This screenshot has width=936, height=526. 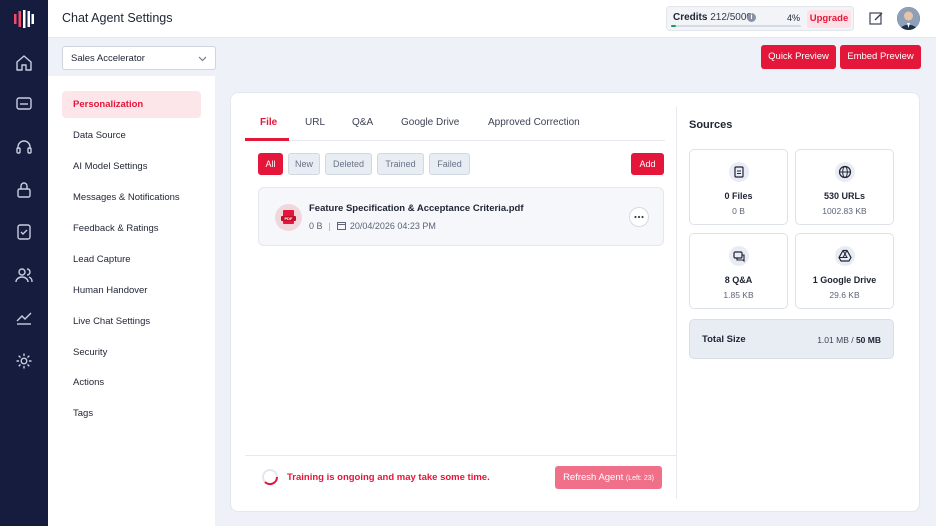 I want to click on tab-url: URL, so click(x=315, y=122).